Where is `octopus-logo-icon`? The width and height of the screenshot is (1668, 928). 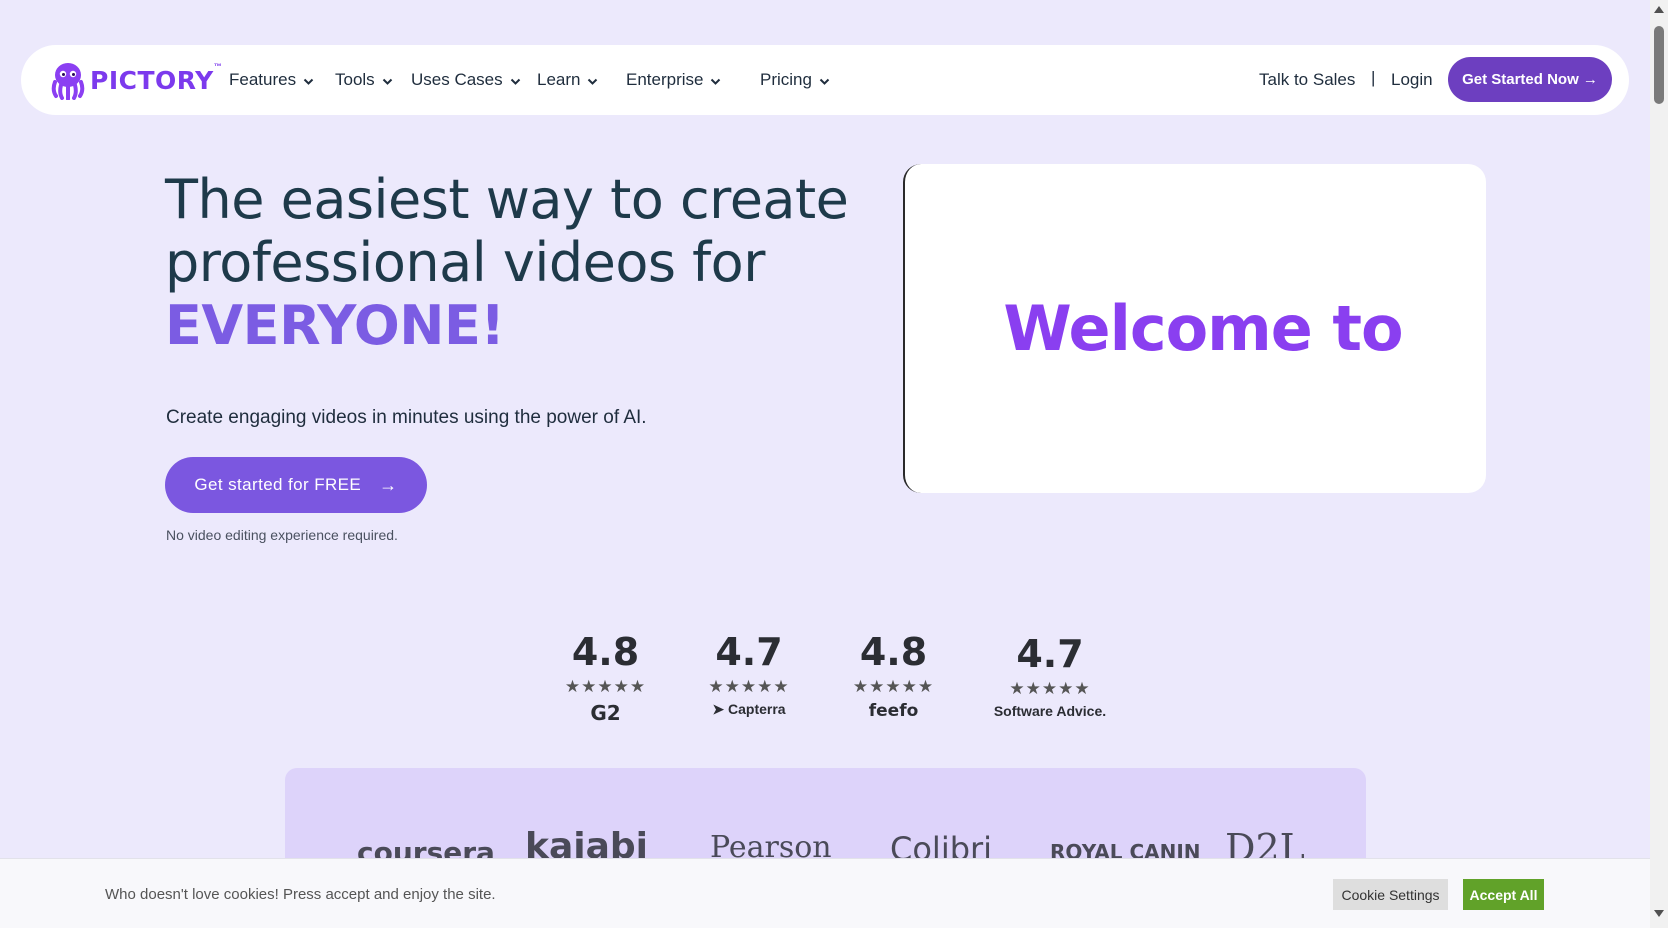 octopus-logo-icon is located at coordinates (68, 81).